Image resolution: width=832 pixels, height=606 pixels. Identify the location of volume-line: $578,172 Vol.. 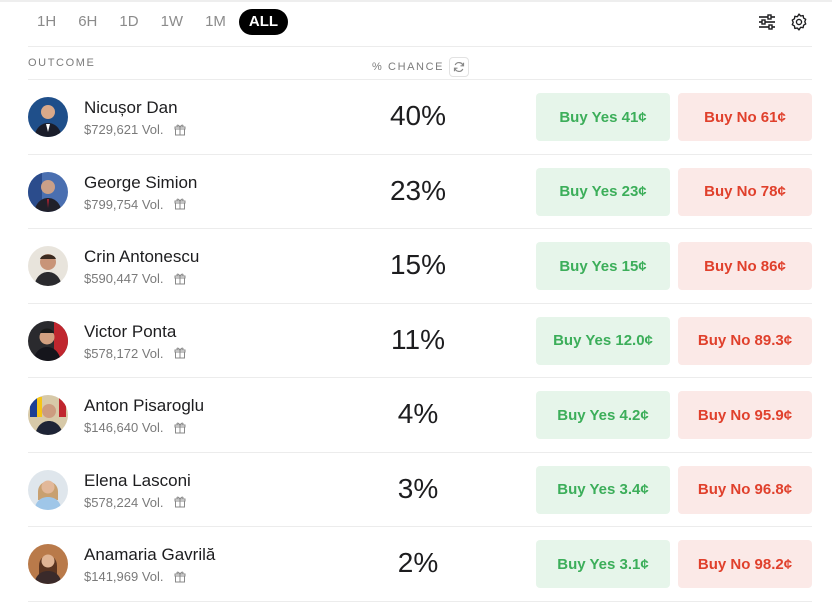
(136, 353).